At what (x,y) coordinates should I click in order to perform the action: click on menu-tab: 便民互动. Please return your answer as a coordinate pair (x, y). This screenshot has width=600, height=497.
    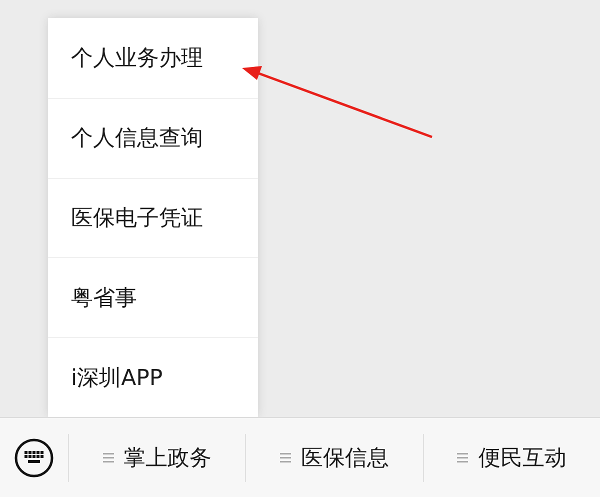
    Looking at the image, I should click on (511, 458).